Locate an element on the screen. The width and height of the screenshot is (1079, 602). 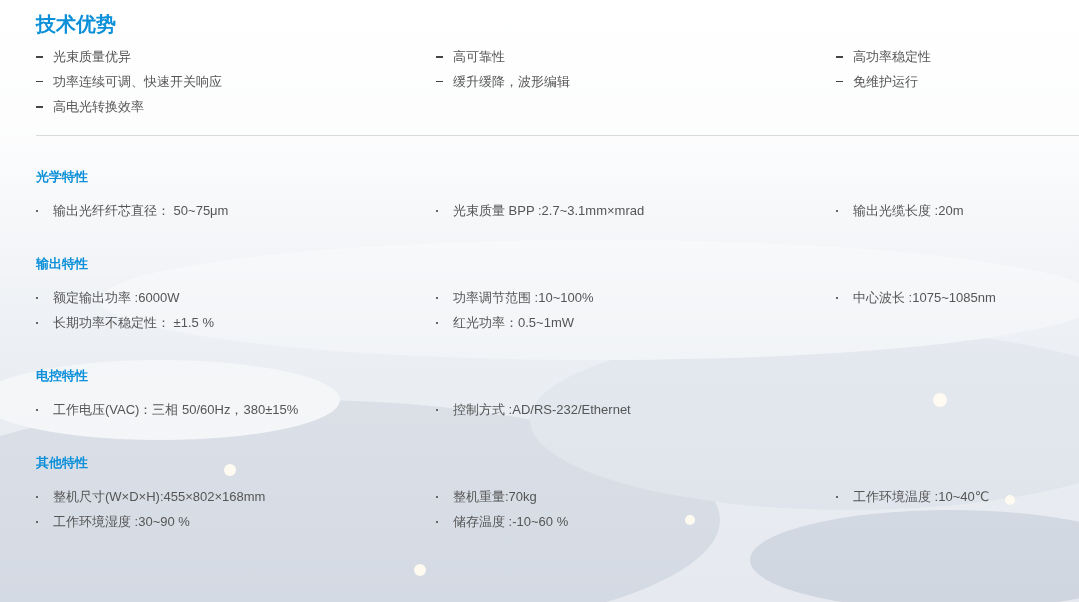
spec-text: 功率调节范围 :10~100% is located at coordinates (523, 297).